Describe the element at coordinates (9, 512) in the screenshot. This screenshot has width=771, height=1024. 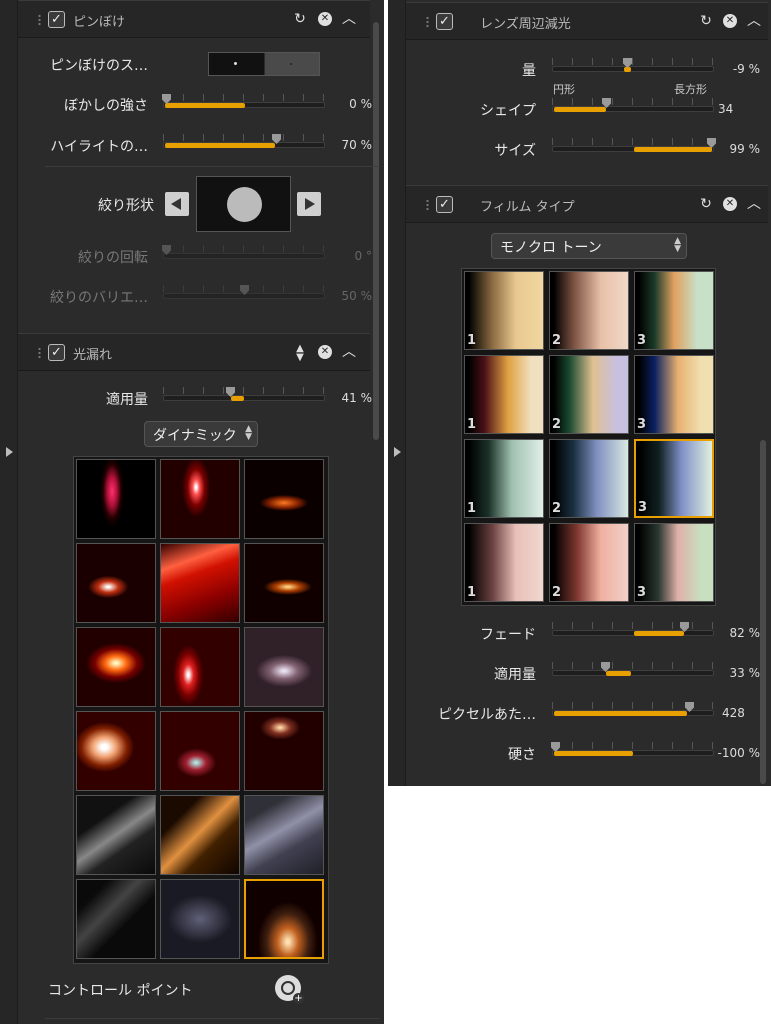
I see `left-collapse-strip` at that location.